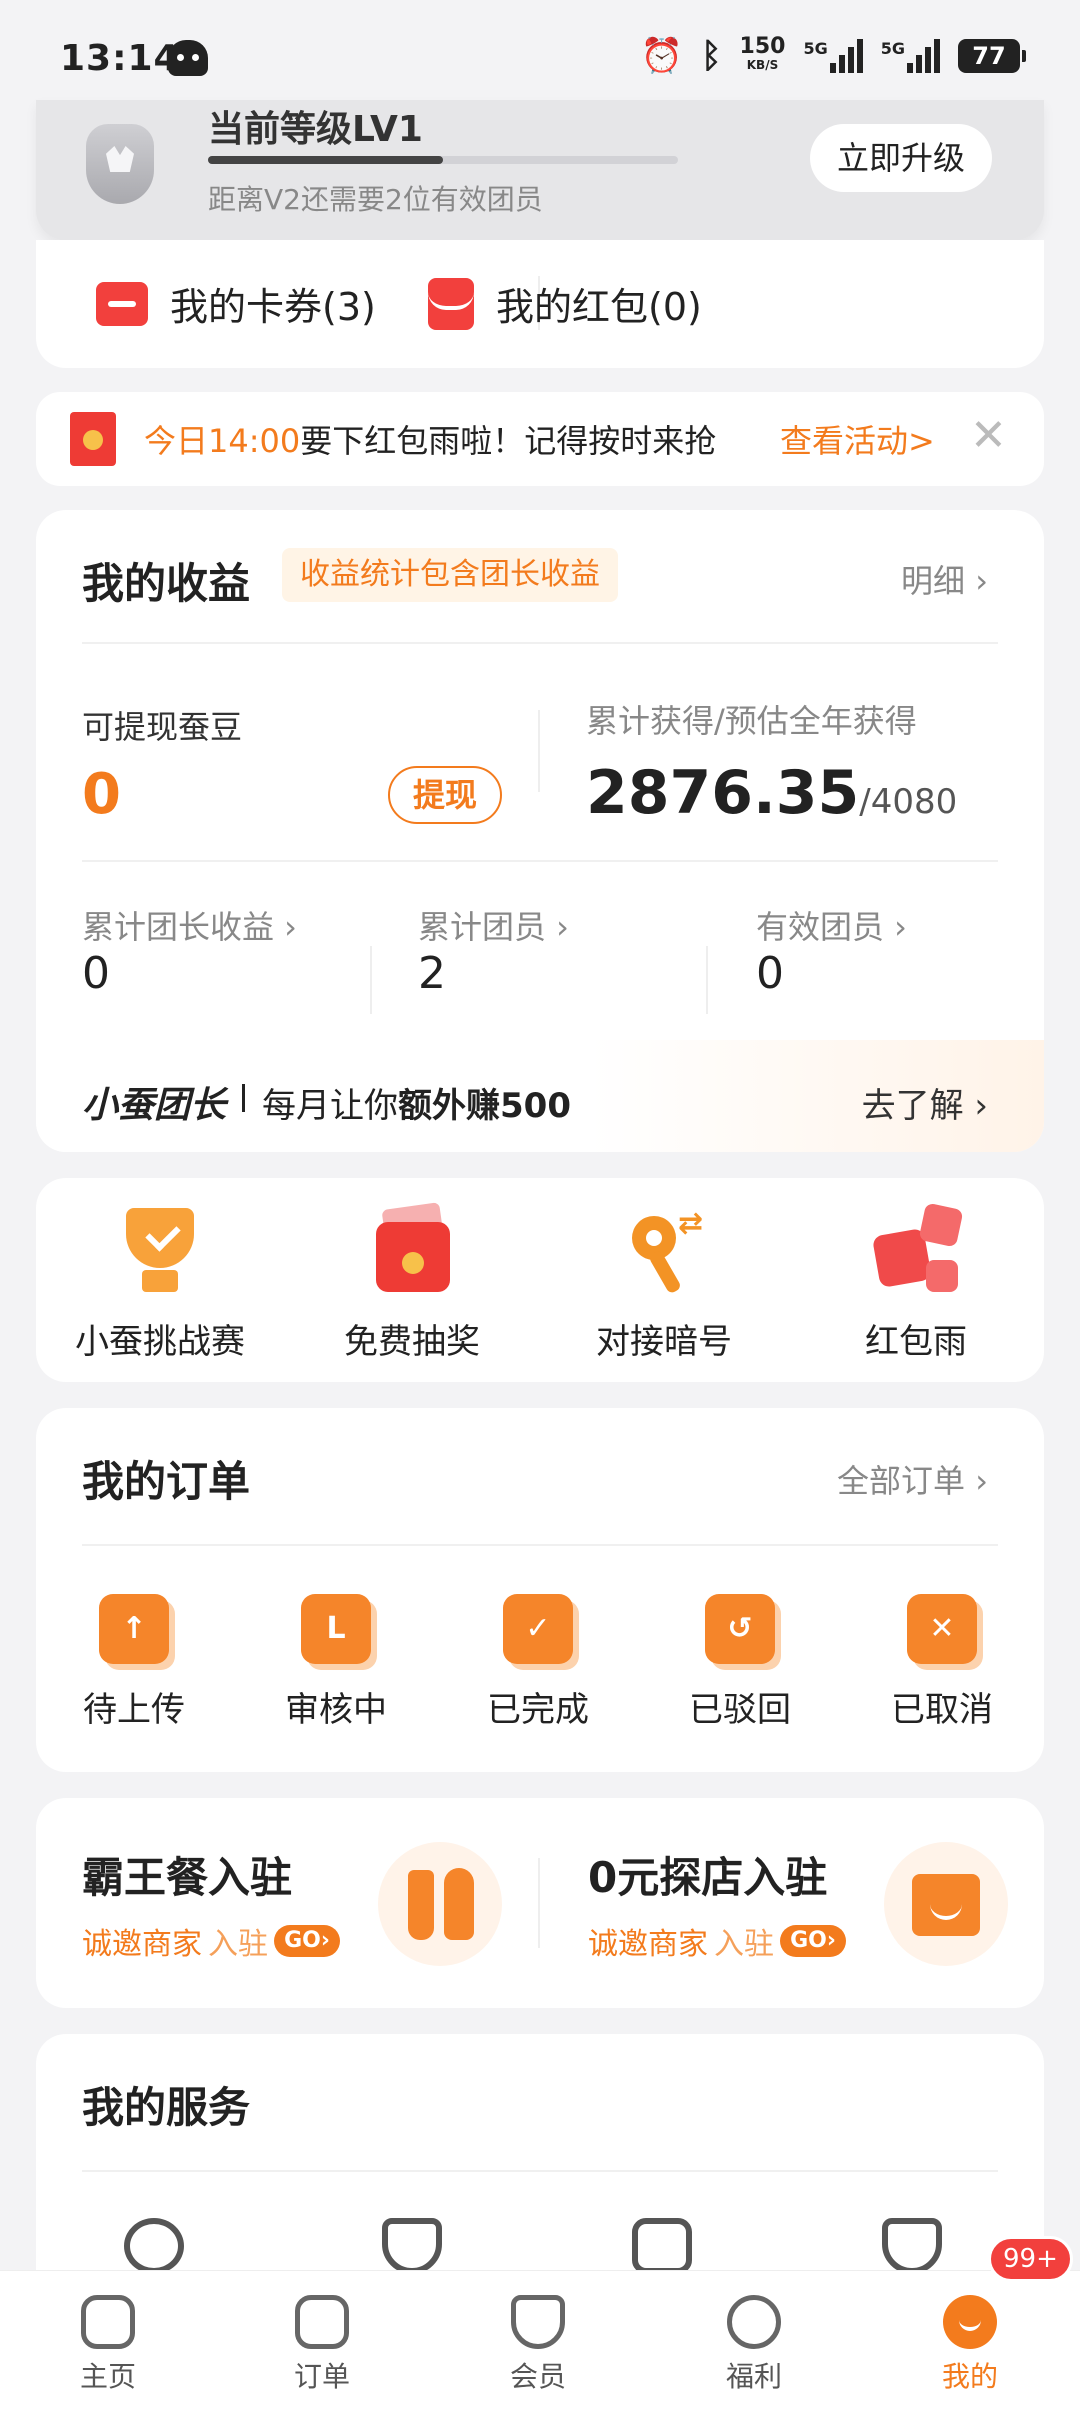  I want to click on withdrawable-value: 0, so click(101, 794).